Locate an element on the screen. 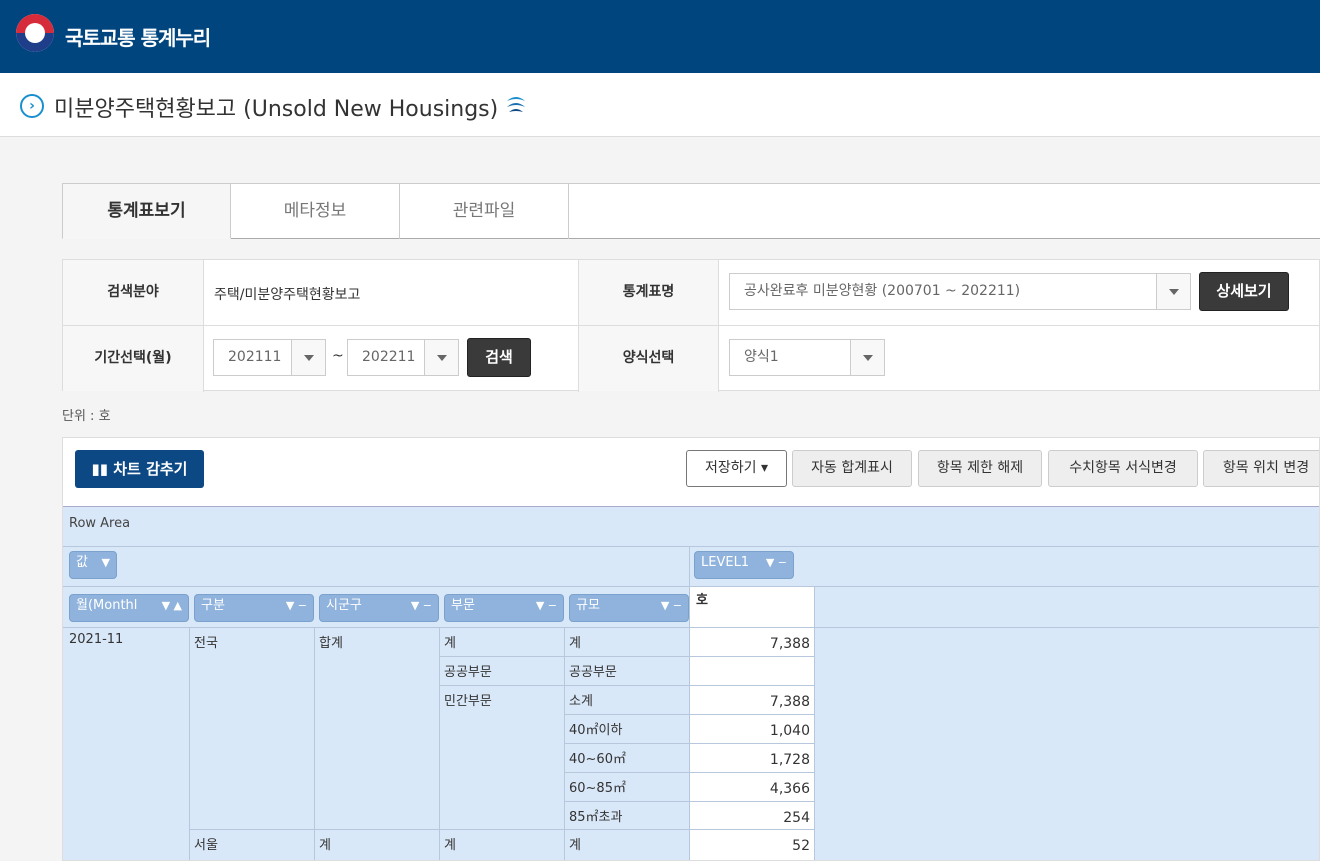 The image size is (1320, 861). detail-view-button: 상세보기 is located at coordinates (1244, 291).